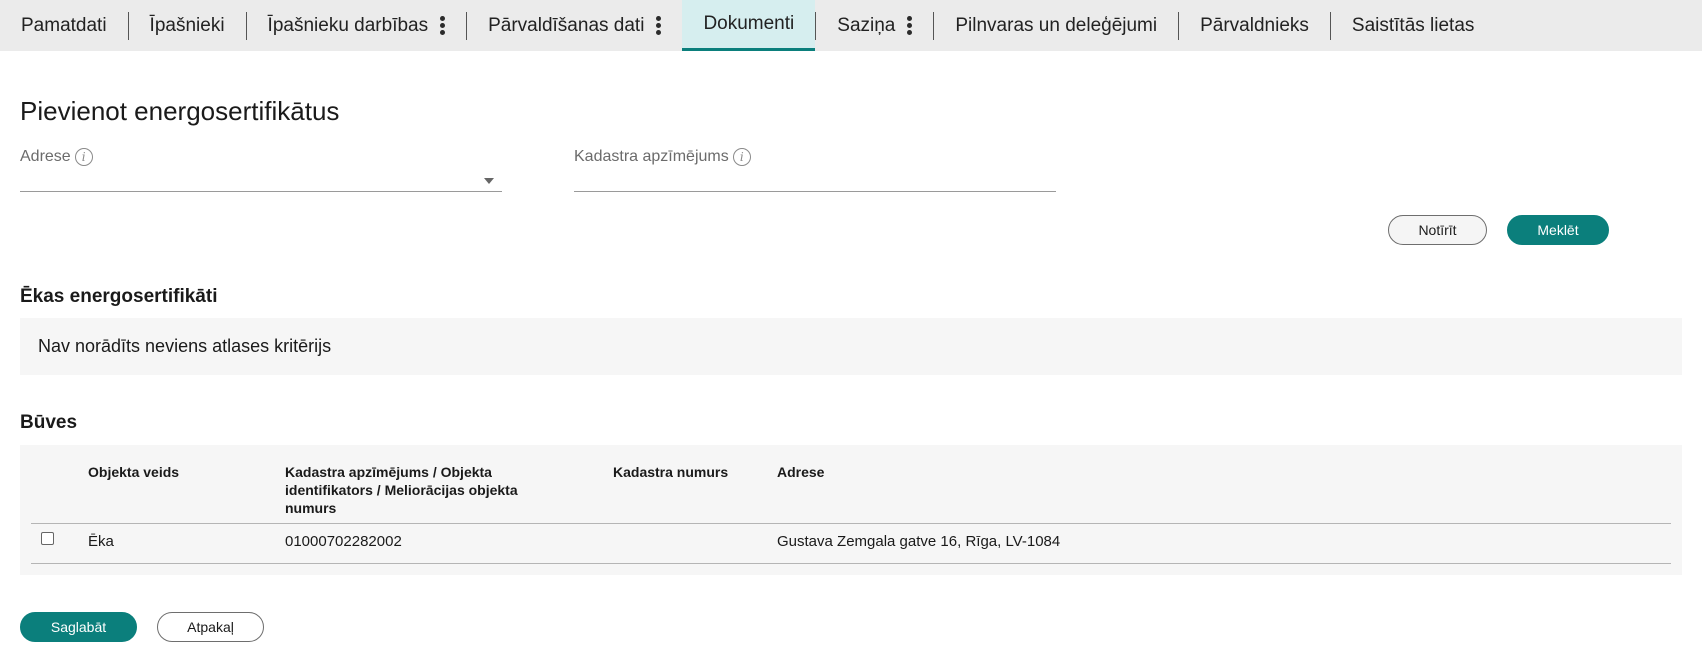 The image size is (1702, 666). What do you see at coordinates (261, 157) in the screenshot?
I see `address-label-row: Adrese i` at bounding box center [261, 157].